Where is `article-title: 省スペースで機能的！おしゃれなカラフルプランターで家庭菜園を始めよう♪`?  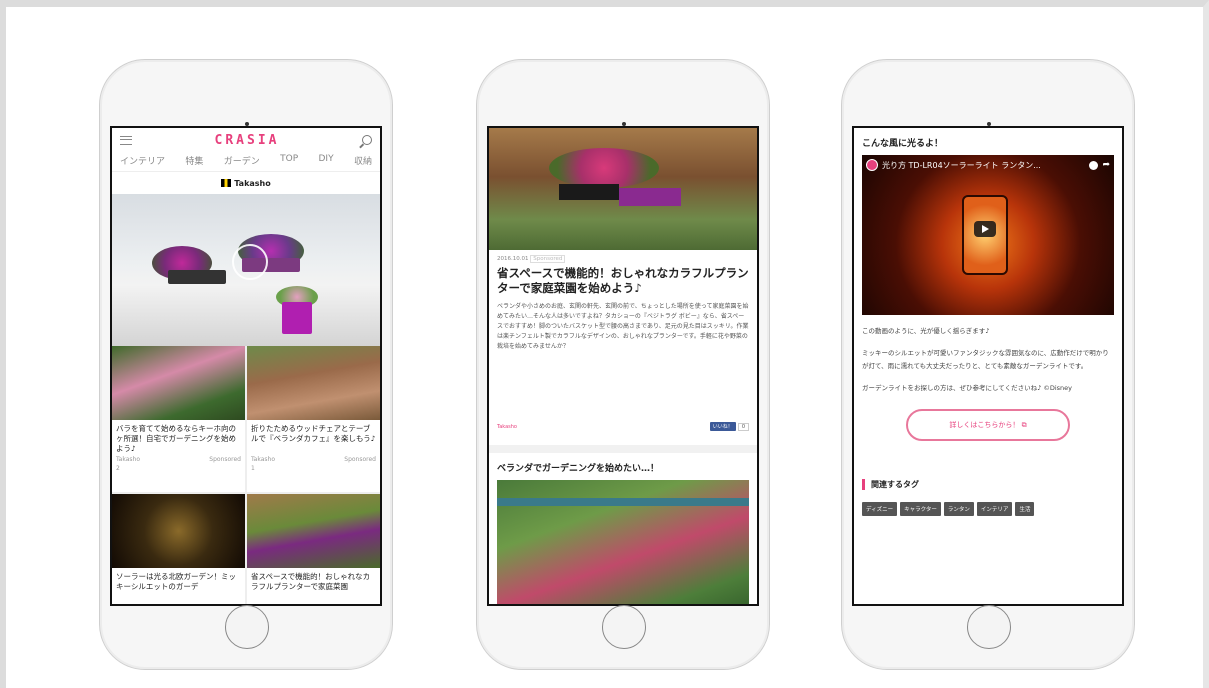
article-title: 省スペースで機能的！おしゃれなカラフルプランターで家庭菜園を始めよう♪ is located at coordinates (623, 280).